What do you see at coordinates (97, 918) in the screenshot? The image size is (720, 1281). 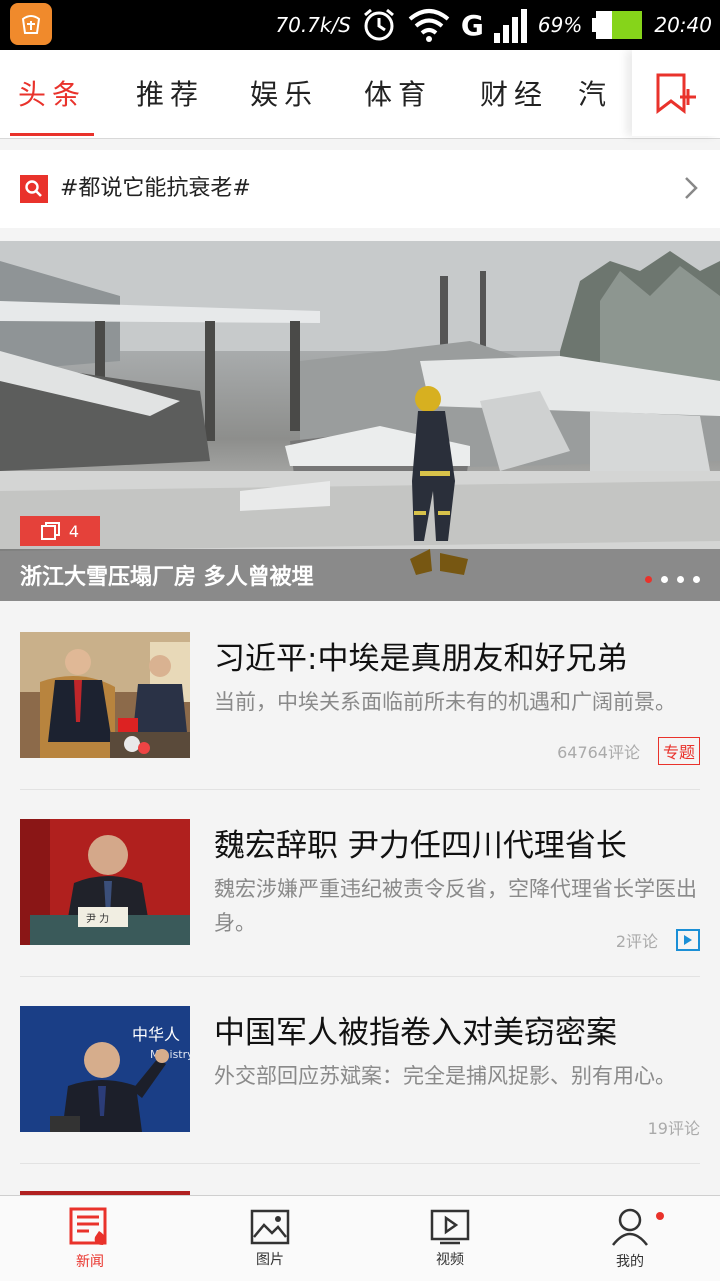 I see `svg-text: 尹 力` at bounding box center [97, 918].